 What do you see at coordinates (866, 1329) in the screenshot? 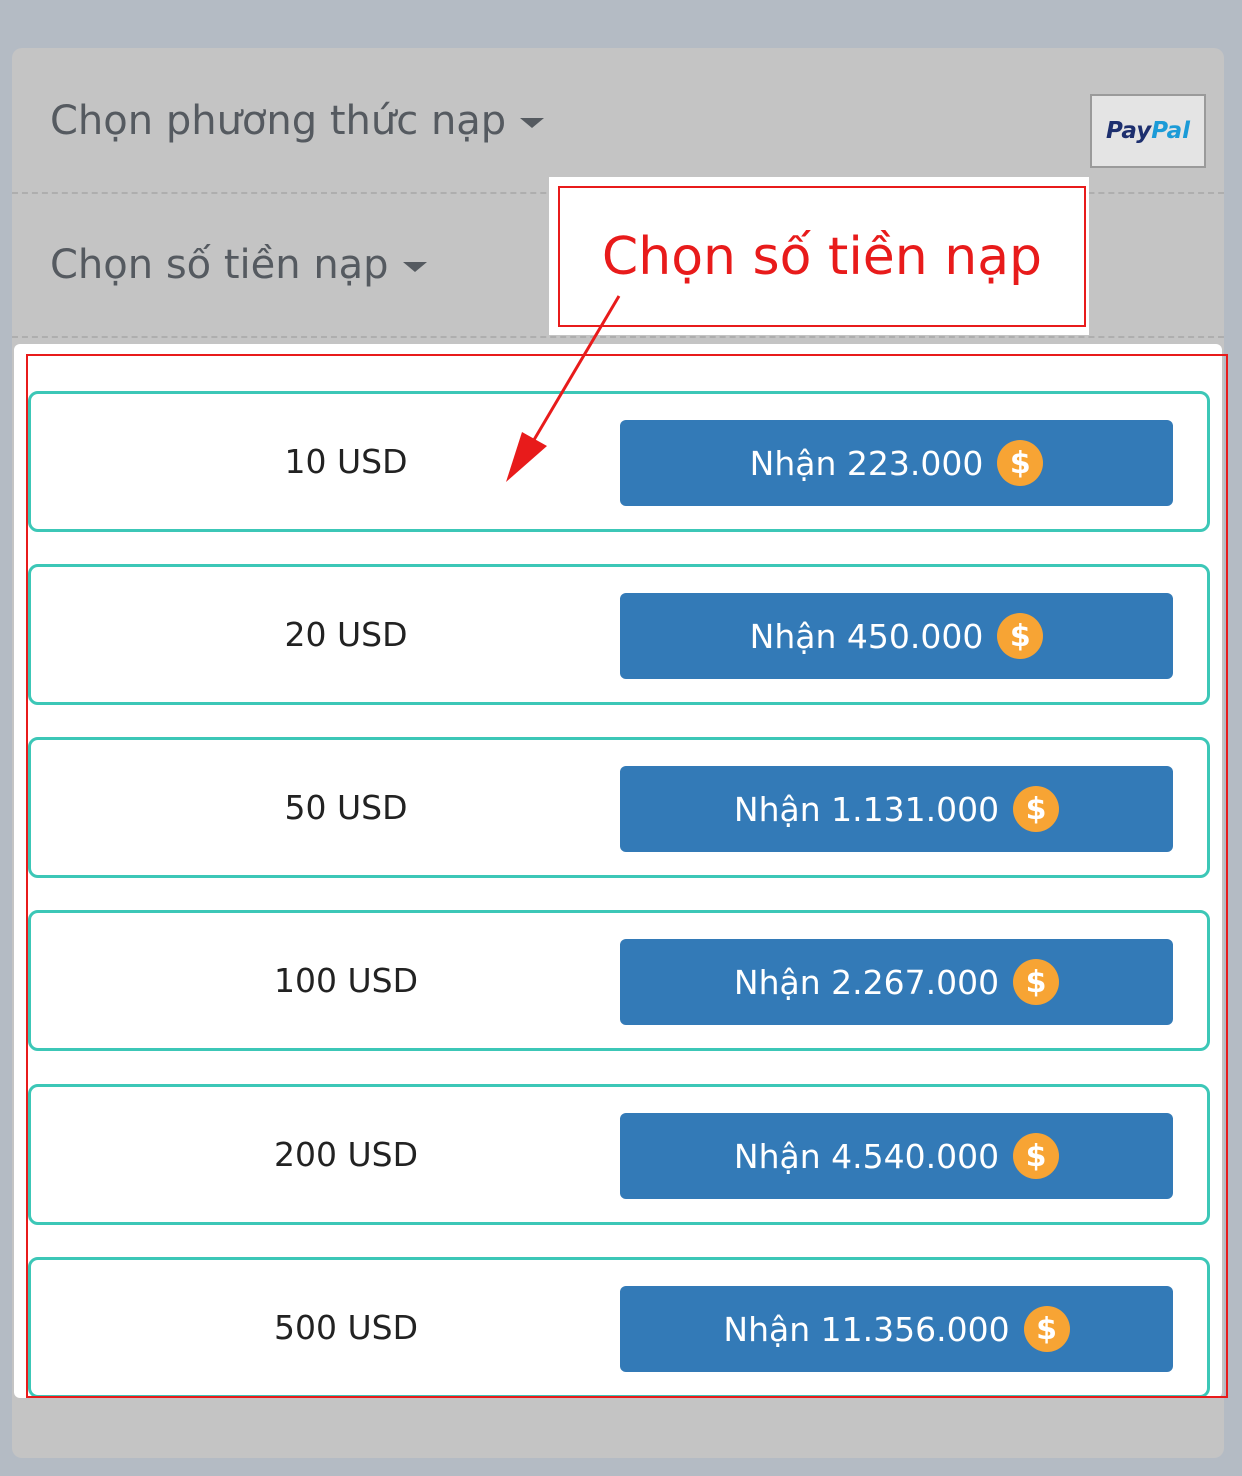
I see `receive-label: Nhận 11.356.000` at bounding box center [866, 1329].